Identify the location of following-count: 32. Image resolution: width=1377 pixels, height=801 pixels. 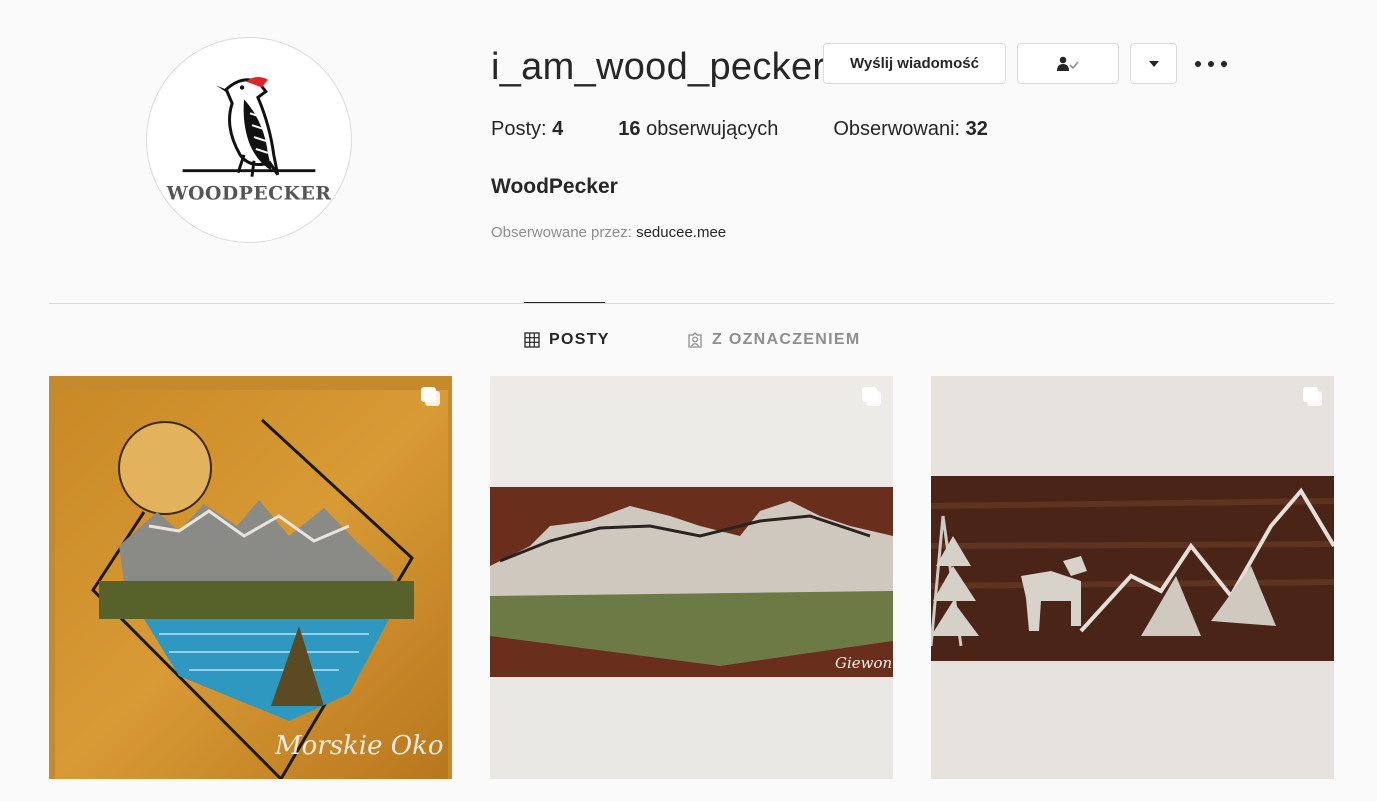
(976, 129).